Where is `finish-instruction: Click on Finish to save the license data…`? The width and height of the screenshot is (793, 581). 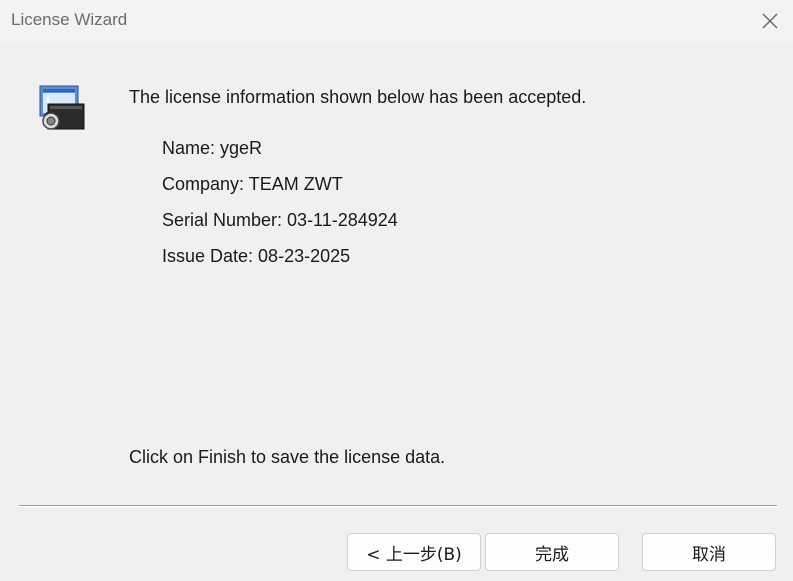
finish-instruction: Click on Finish to save the license data… is located at coordinates (287, 457).